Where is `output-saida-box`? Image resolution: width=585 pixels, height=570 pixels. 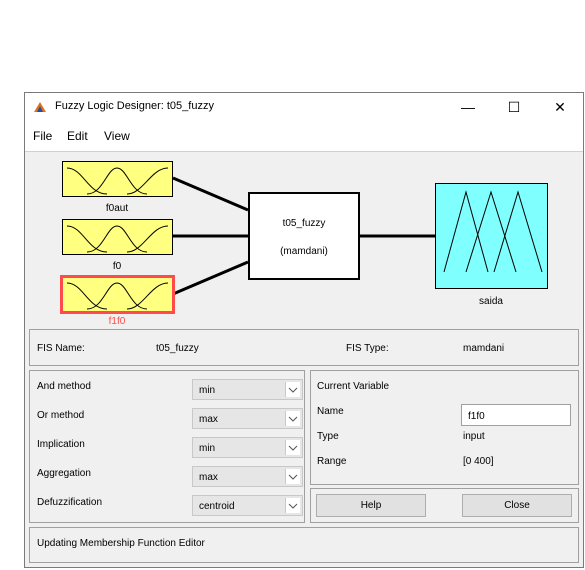
output-saida-box is located at coordinates (491, 236).